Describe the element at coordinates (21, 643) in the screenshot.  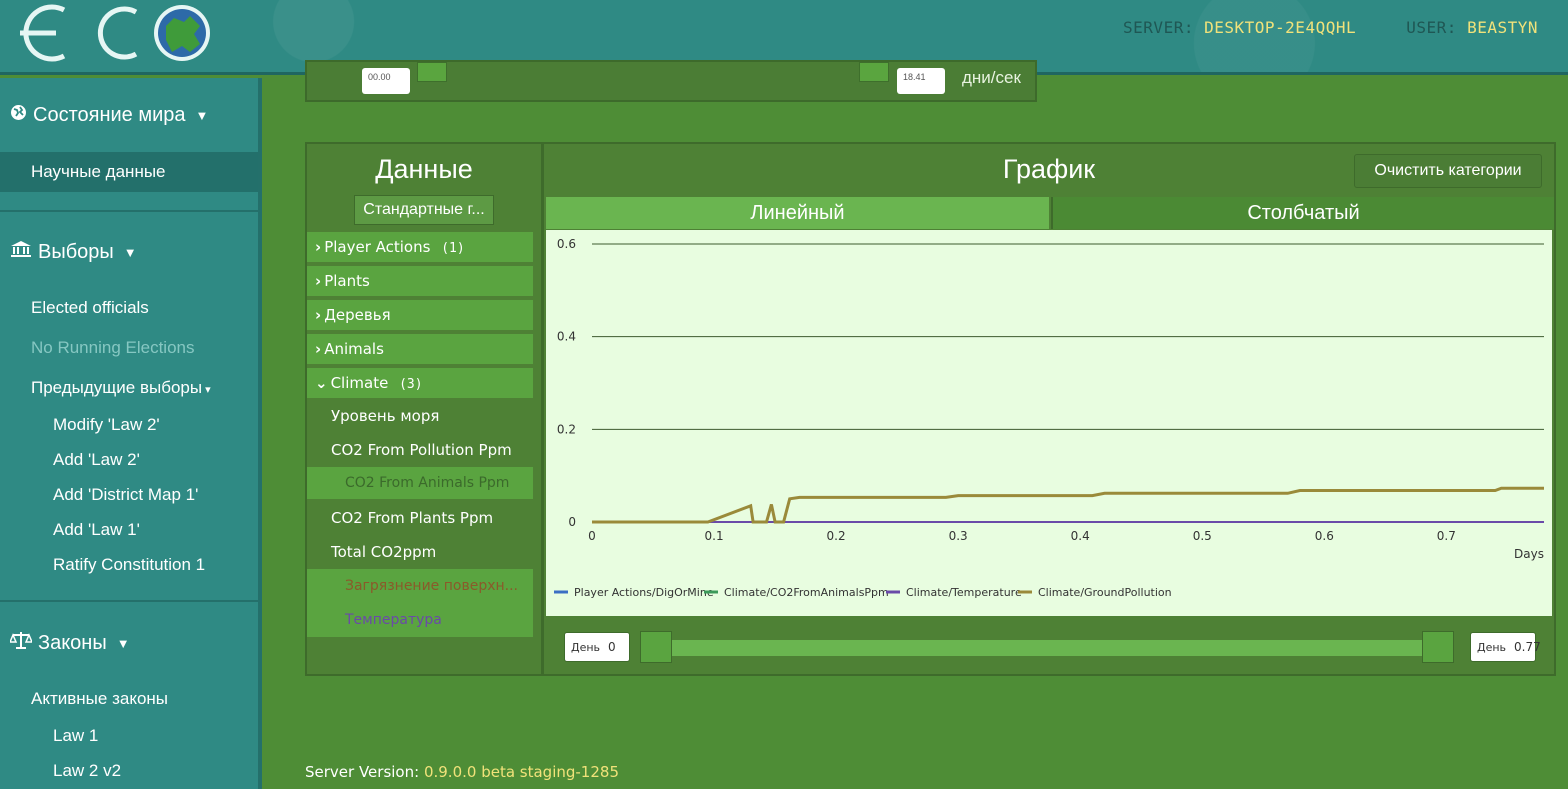
I see `scales-icon` at that location.